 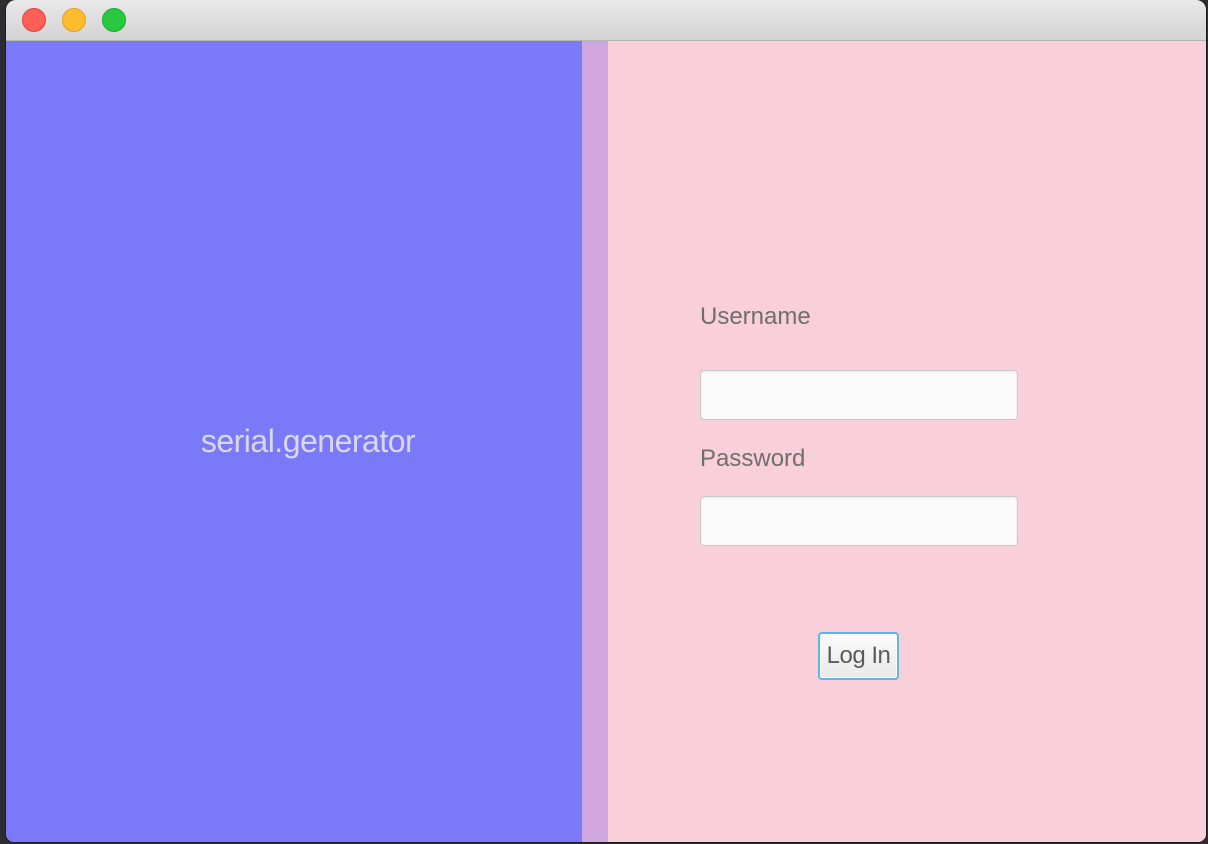 What do you see at coordinates (595, 441) in the screenshot?
I see `pane-divider` at bounding box center [595, 441].